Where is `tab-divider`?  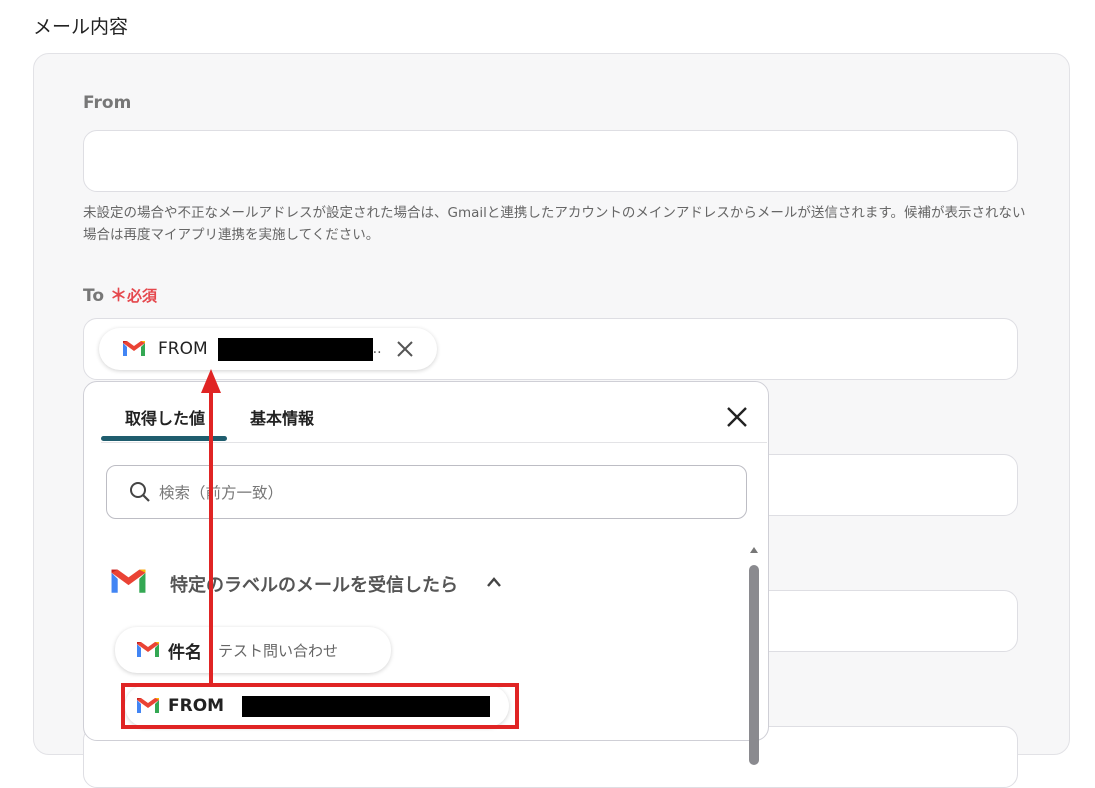 tab-divider is located at coordinates (434, 442).